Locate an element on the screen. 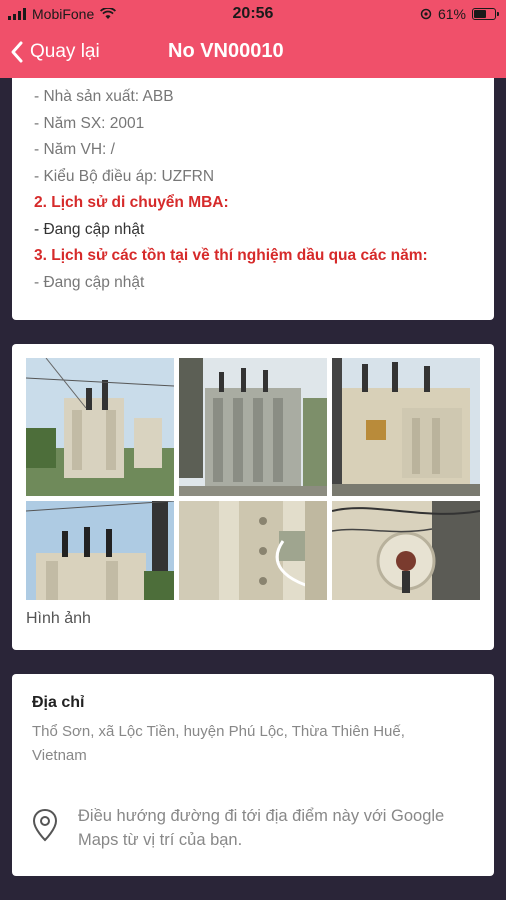 The height and width of the screenshot is (900, 506). battery-icon is located at coordinates (485, 14).